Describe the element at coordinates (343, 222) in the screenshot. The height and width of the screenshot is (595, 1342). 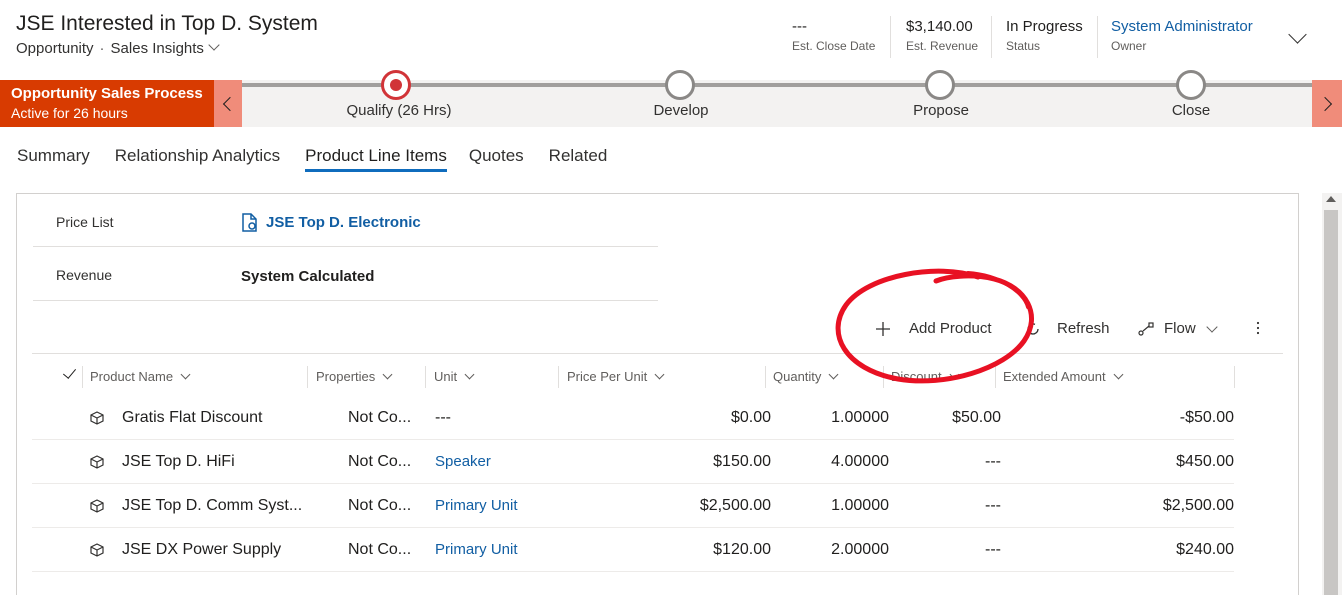
I see `price-list-value: JSE Top D. Electronic` at that location.